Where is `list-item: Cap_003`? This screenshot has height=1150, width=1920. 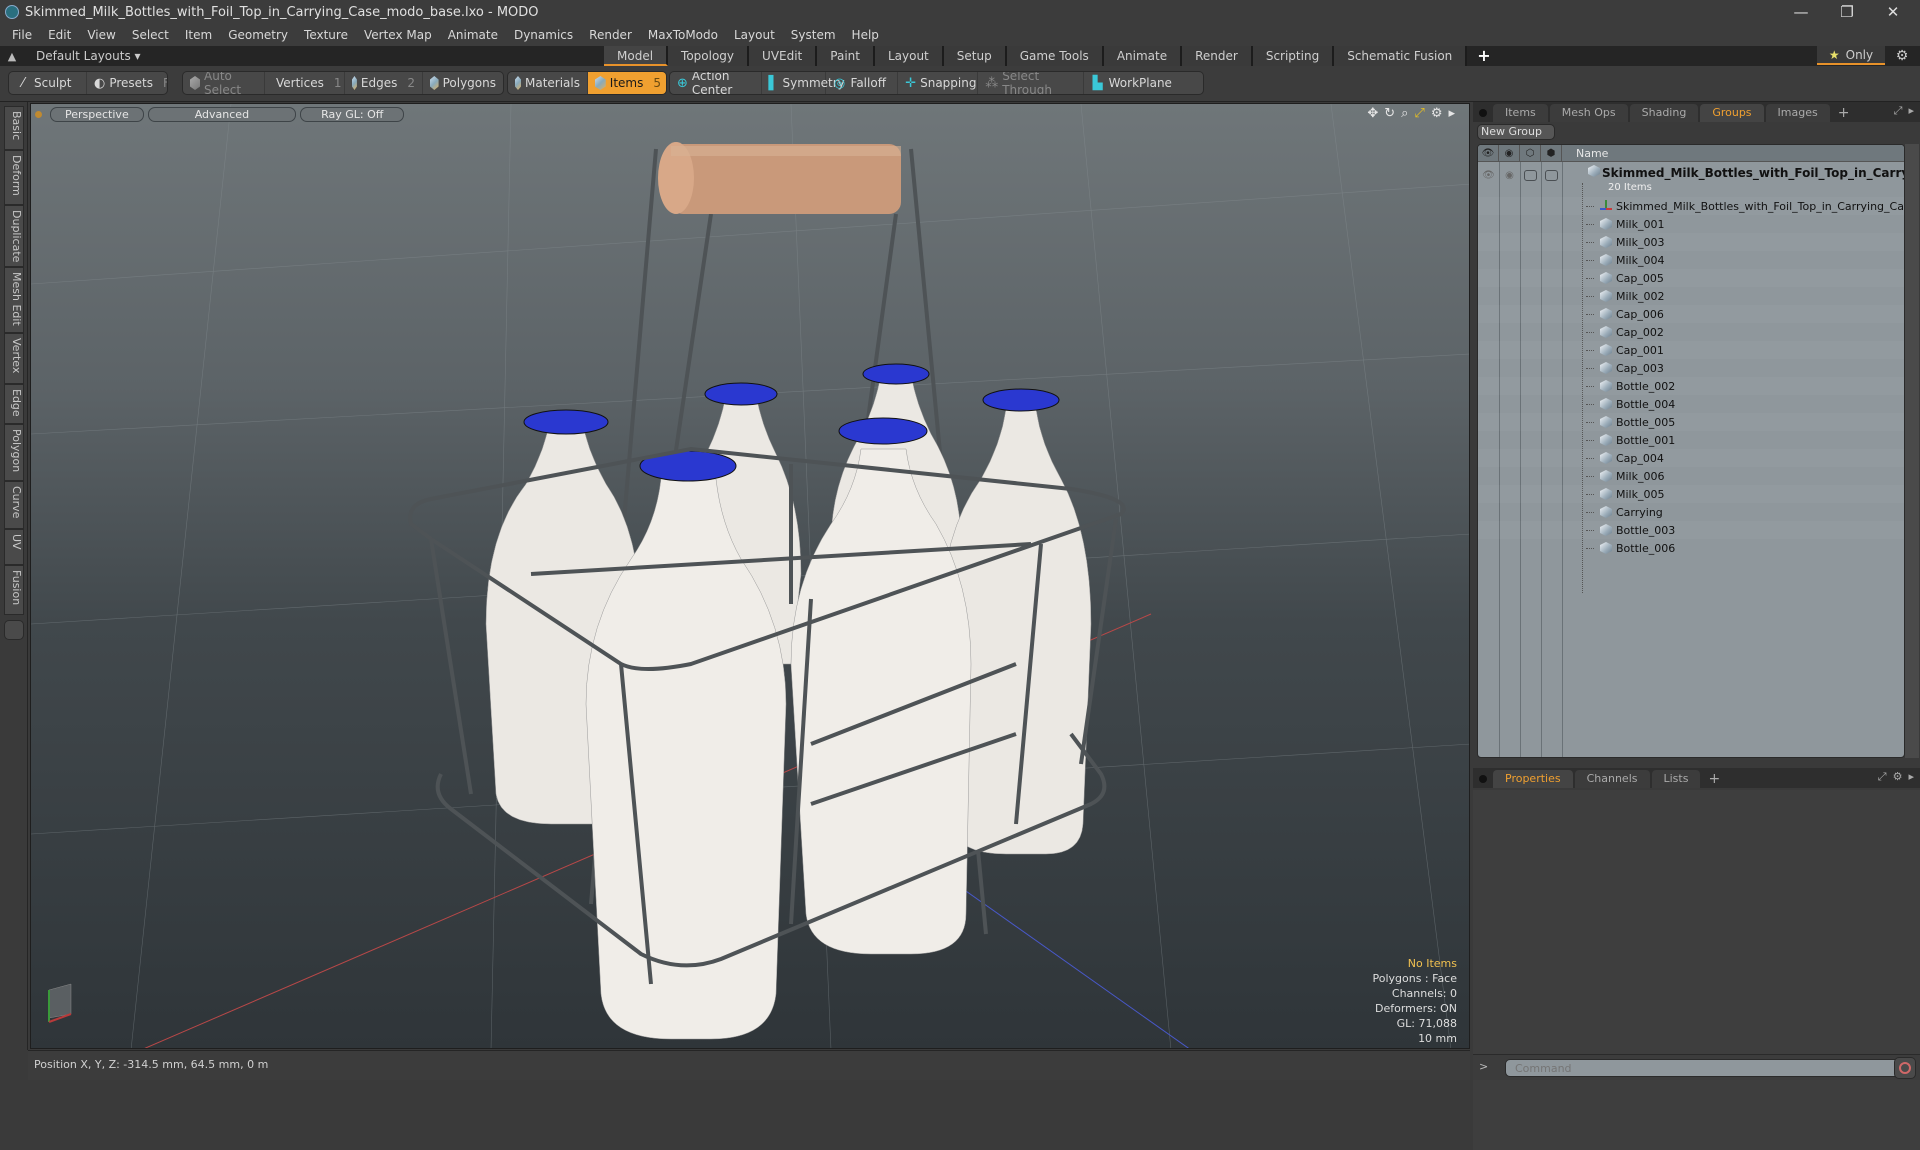
list-item: Cap_003 is located at coordinates (1691, 368).